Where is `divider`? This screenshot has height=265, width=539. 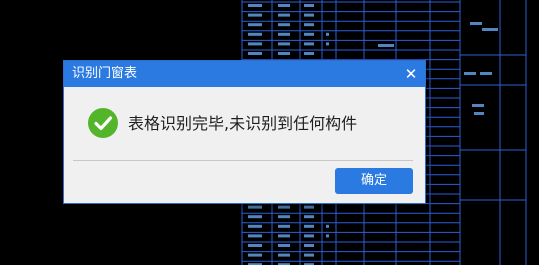 divider is located at coordinates (243, 160).